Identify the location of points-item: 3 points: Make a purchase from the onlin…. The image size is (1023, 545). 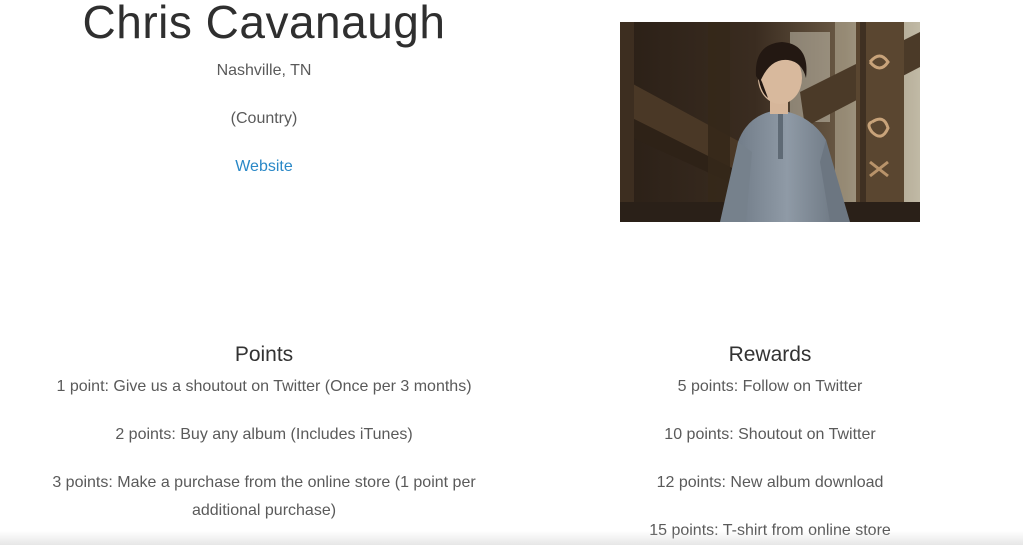
(264, 496).